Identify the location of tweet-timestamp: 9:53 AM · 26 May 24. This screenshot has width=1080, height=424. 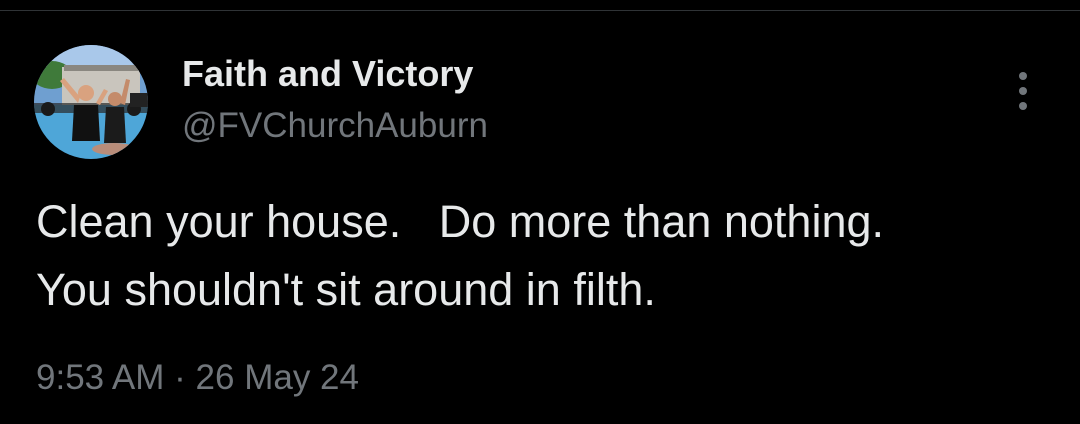
(197, 378).